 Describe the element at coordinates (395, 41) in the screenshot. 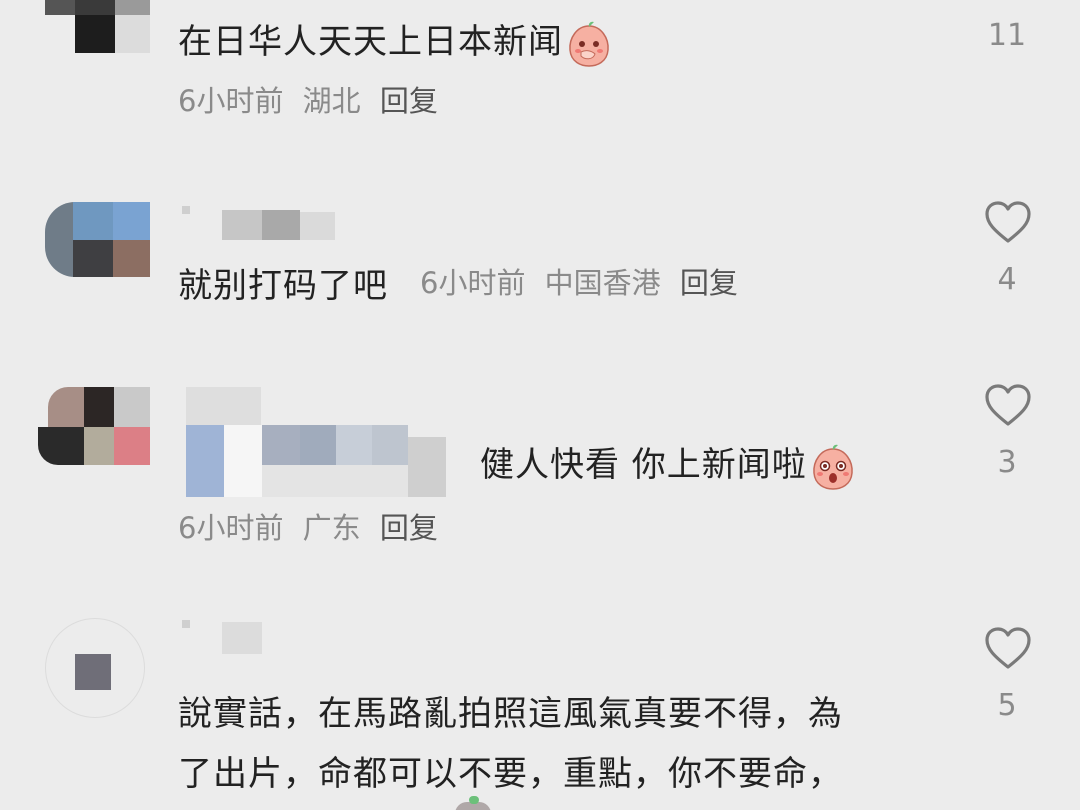

I see `comment-text: 在日华人天天上日本新闻` at that location.